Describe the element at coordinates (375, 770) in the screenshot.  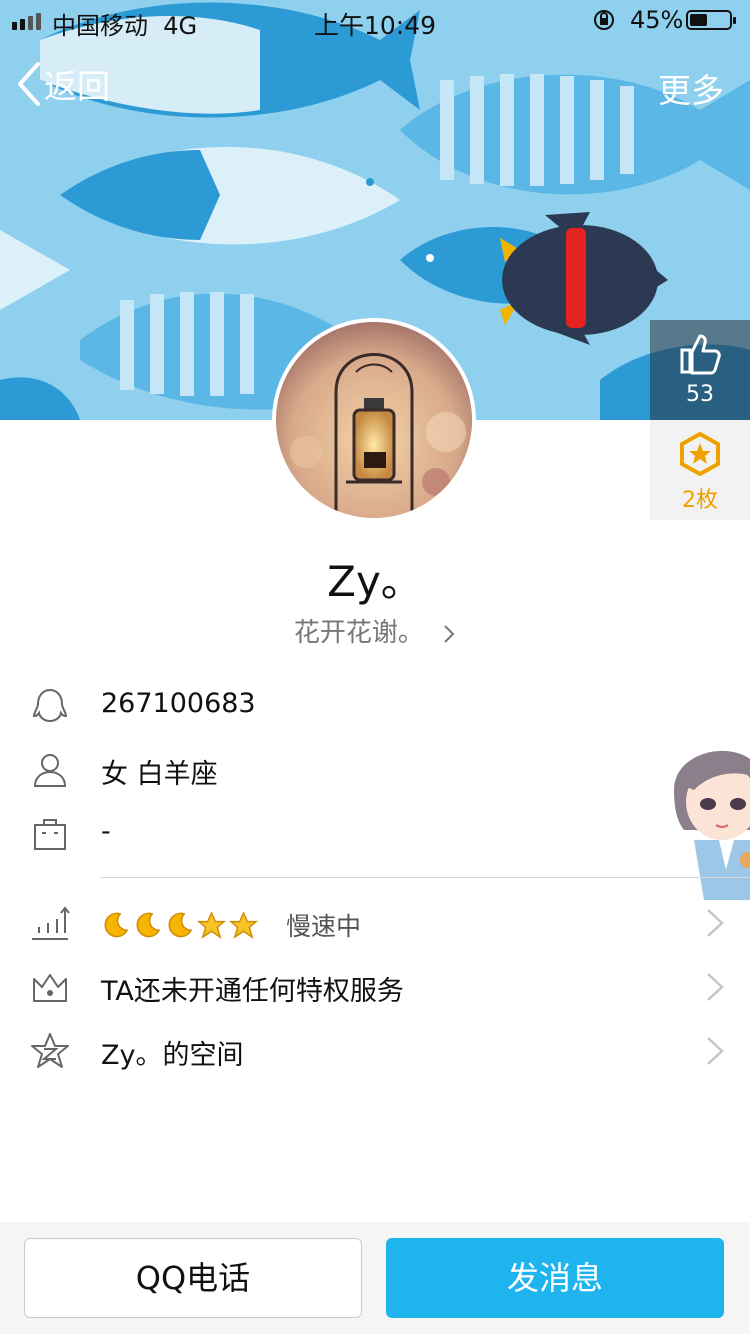
I see `gender-row: 女 白羊座` at that location.